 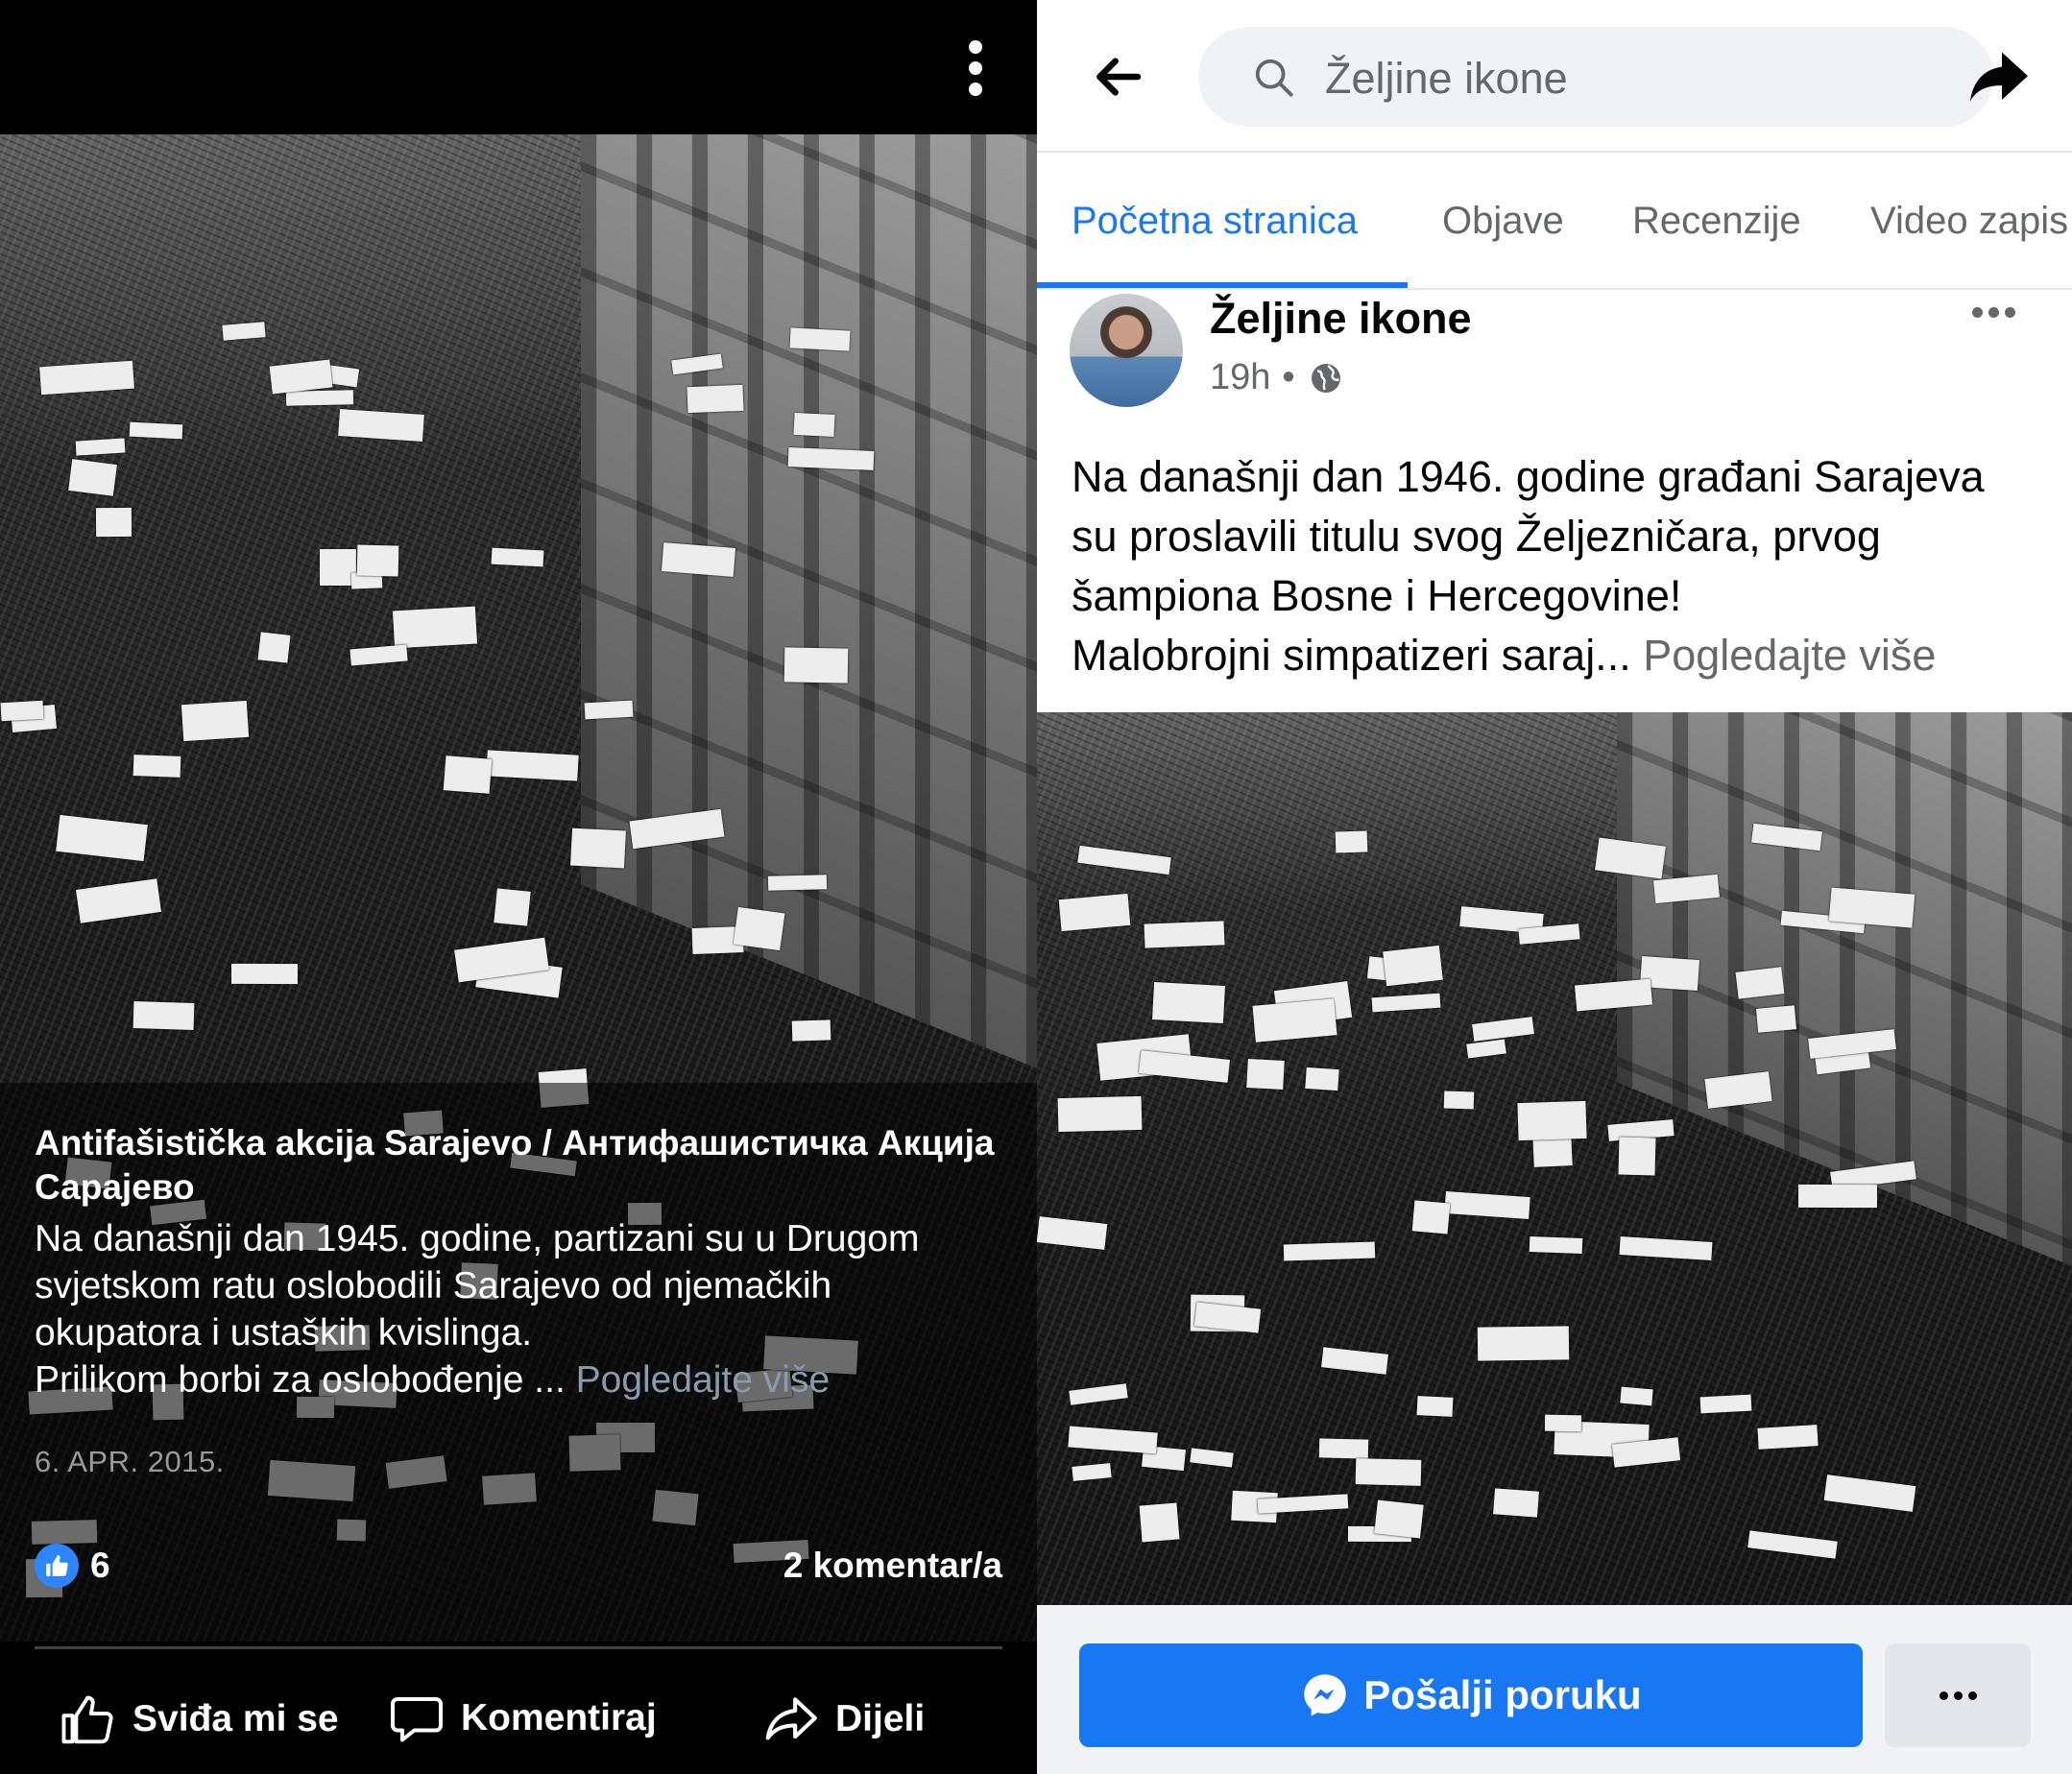 I want to click on post-date: 6. APR. 2015., so click(x=130, y=1461).